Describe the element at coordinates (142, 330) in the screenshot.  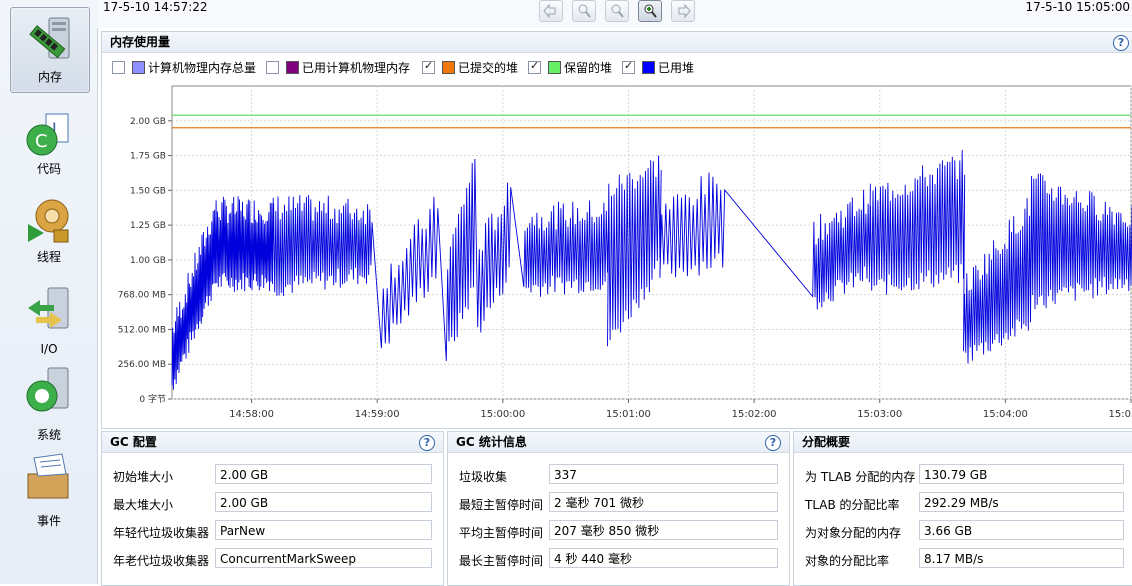
I see `y-tick-label: 512.00 MB` at that location.